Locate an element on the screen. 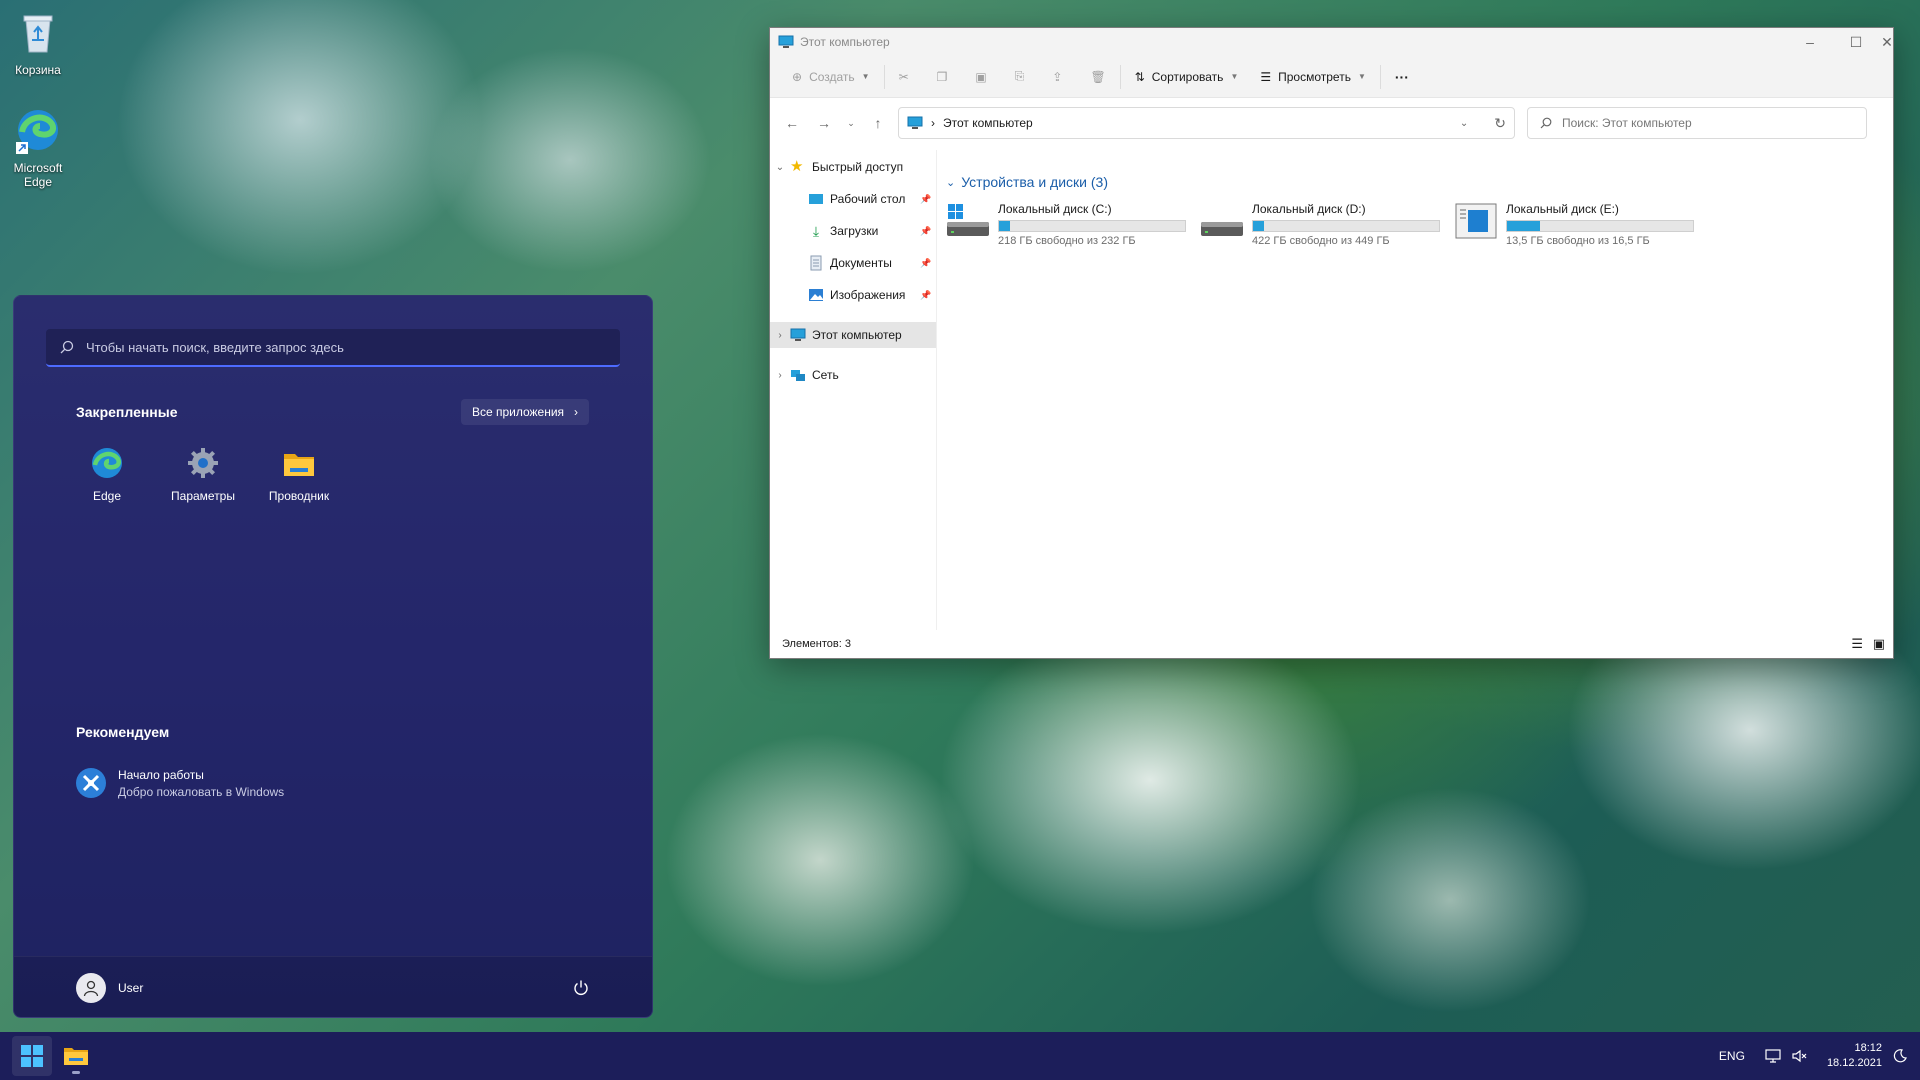 This screenshot has width=1920, height=1080. drive-free-space: 422 ГБ свободно из 449 ГБ is located at coordinates (1321, 241).